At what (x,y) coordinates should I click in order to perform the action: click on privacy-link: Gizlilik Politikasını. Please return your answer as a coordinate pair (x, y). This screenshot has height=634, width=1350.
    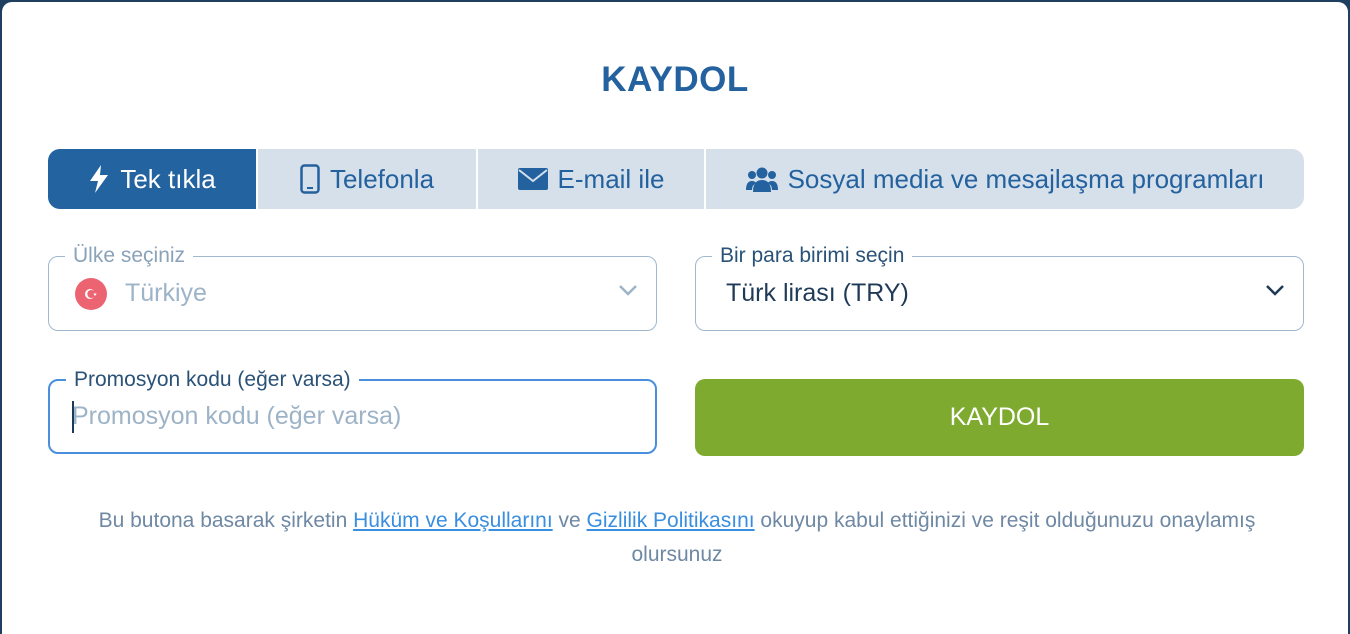
    Looking at the image, I should click on (671, 520).